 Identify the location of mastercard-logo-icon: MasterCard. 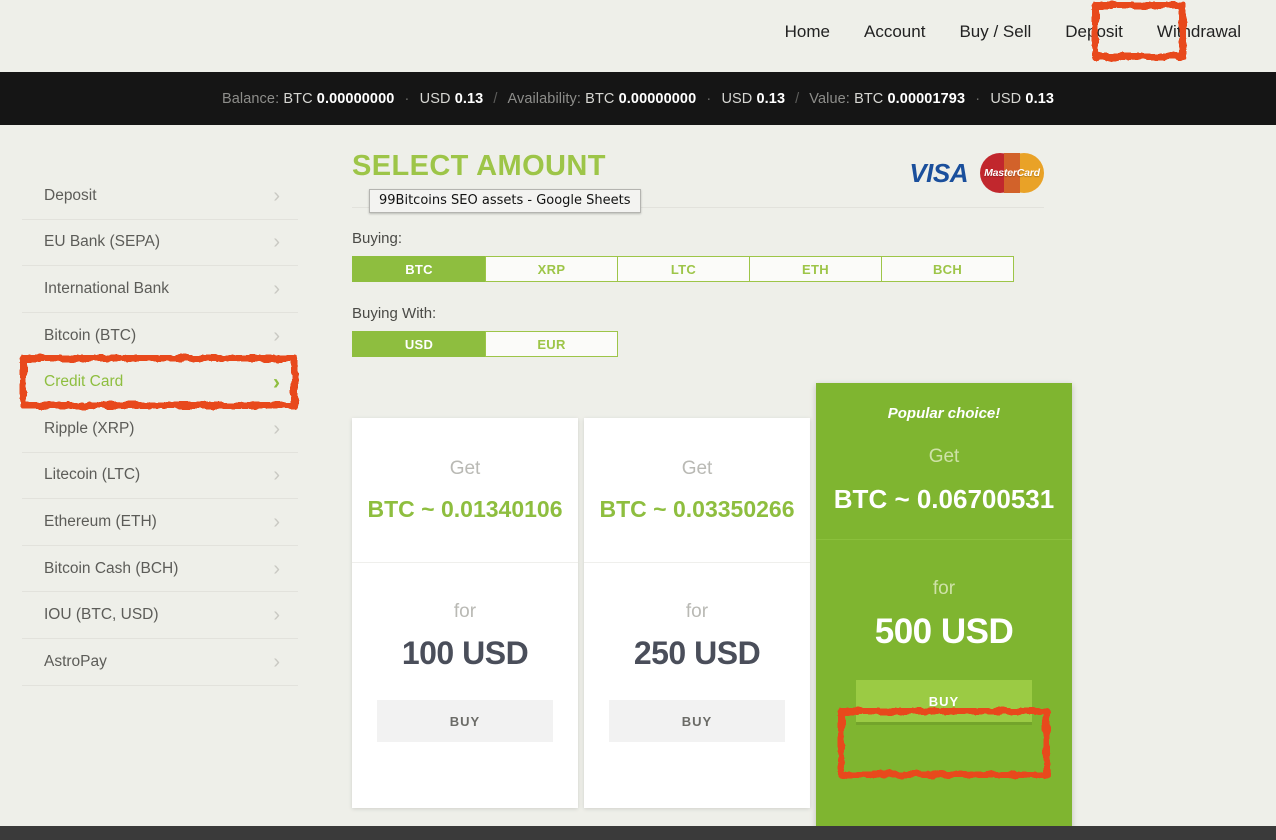
(1012, 173).